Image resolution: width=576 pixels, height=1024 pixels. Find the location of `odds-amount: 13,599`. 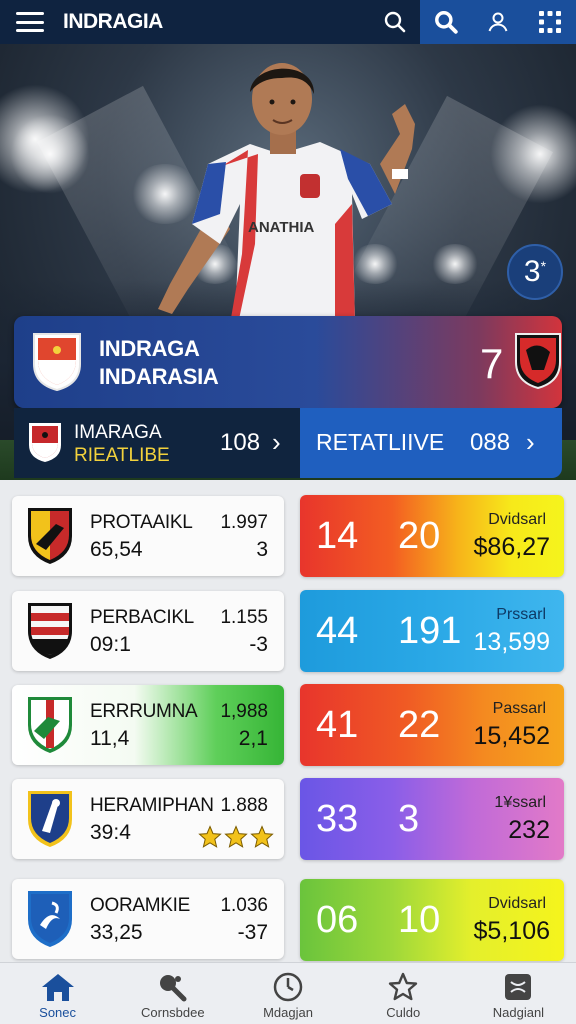

odds-amount: 13,599 is located at coordinates (511, 642).